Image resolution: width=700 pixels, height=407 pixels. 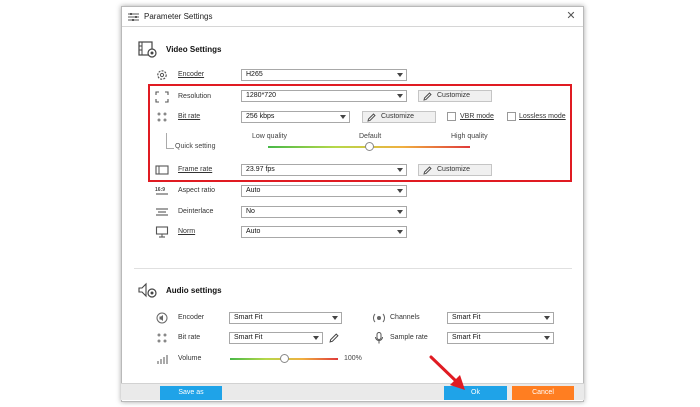 What do you see at coordinates (334, 338) in the screenshot?
I see `pencil-icon` at bounding box center [334, 338].